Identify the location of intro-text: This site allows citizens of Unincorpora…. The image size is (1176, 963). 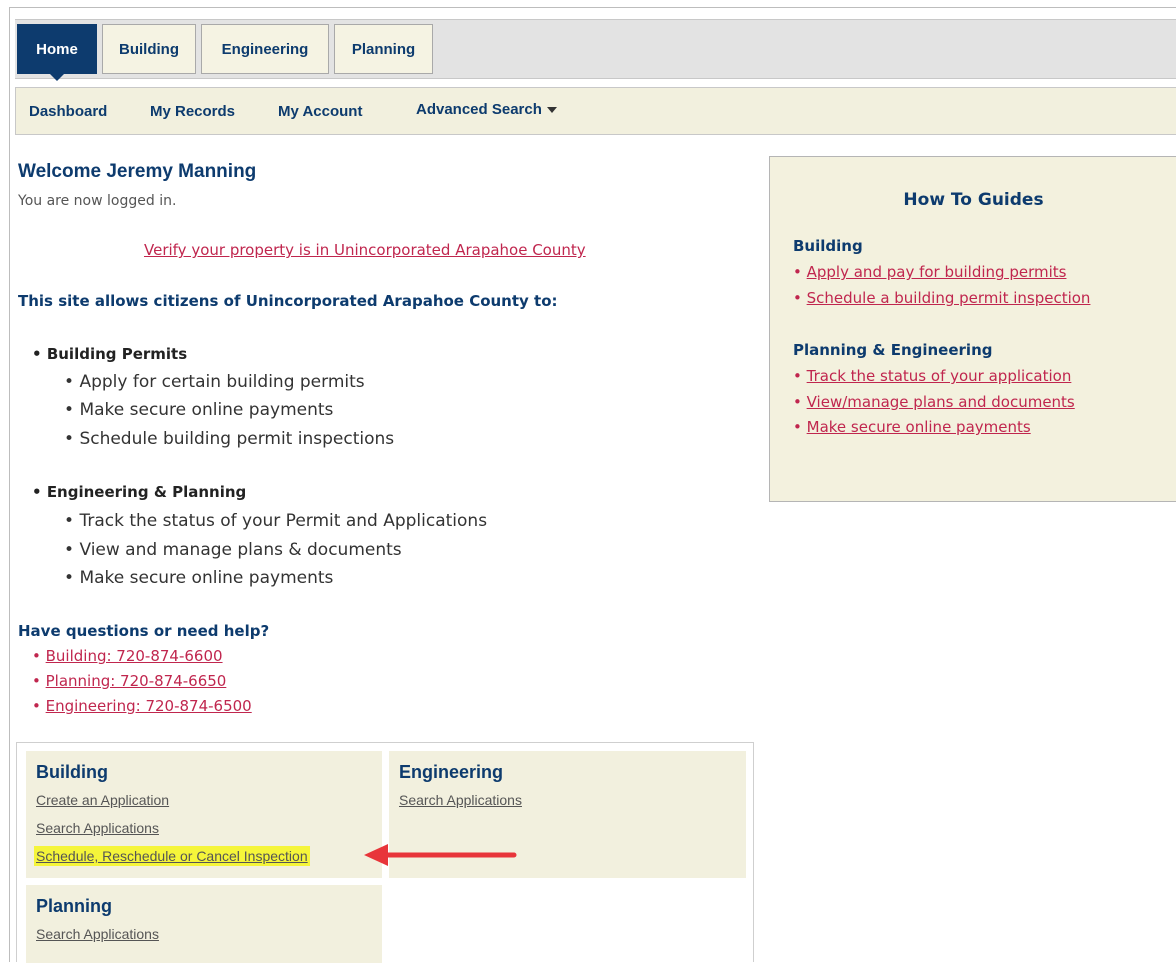
(288, 301).